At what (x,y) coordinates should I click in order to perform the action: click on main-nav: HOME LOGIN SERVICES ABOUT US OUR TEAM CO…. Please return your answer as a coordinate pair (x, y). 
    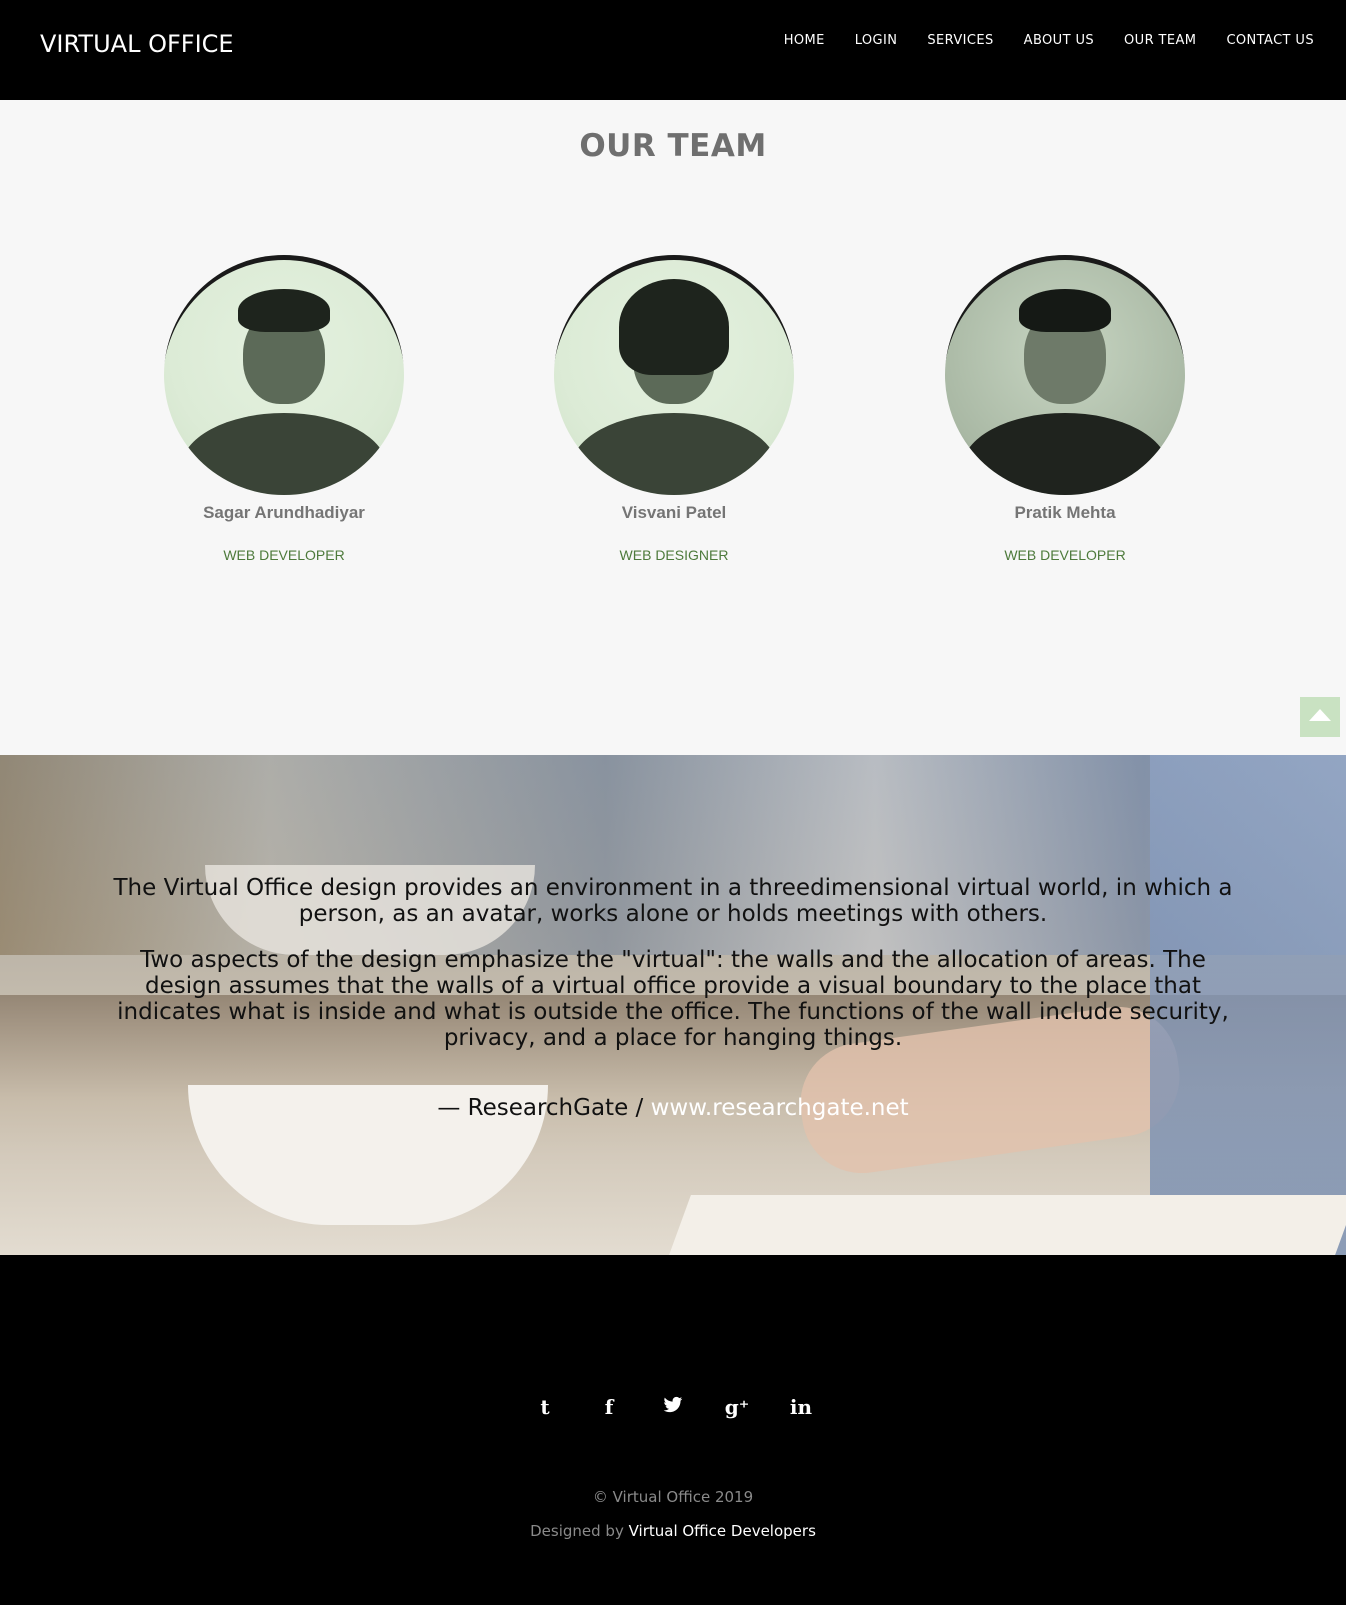
    Looking at the image, I should click on (1034, 40).